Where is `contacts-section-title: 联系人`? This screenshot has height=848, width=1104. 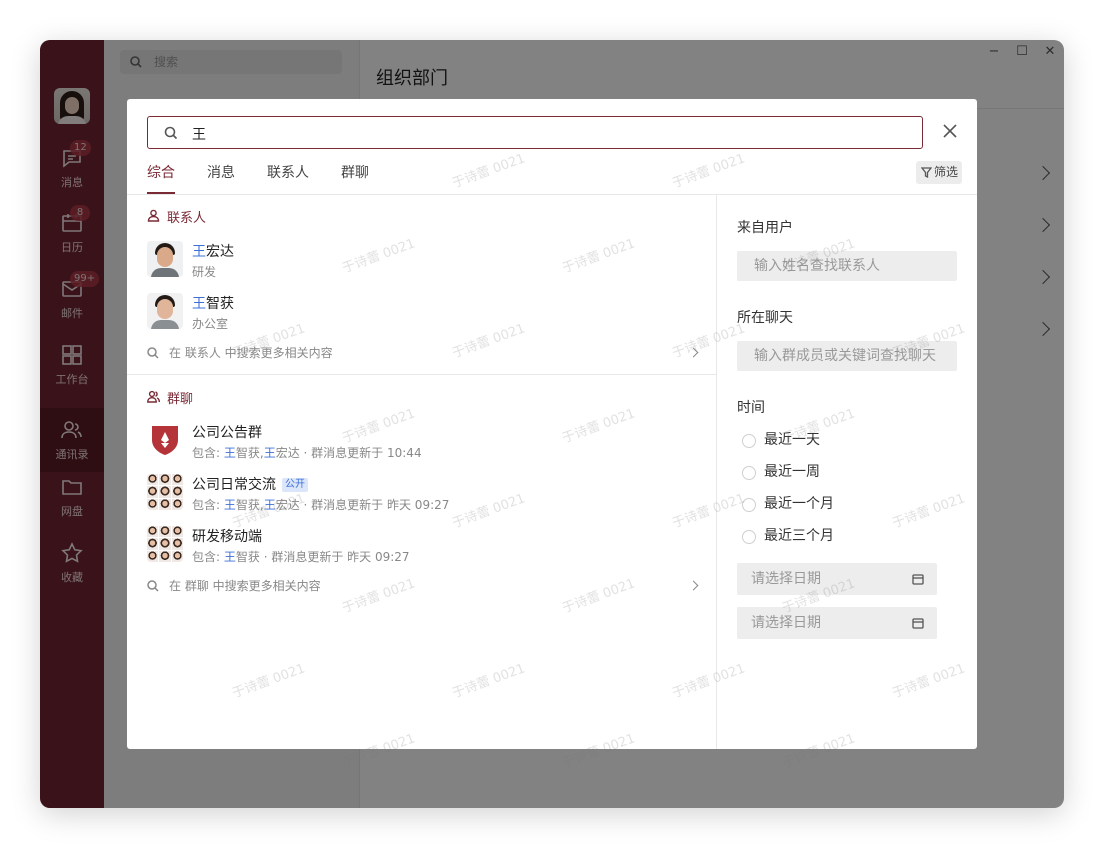
contacts-section-title: 联系人 is located at coordinates (176, 216).